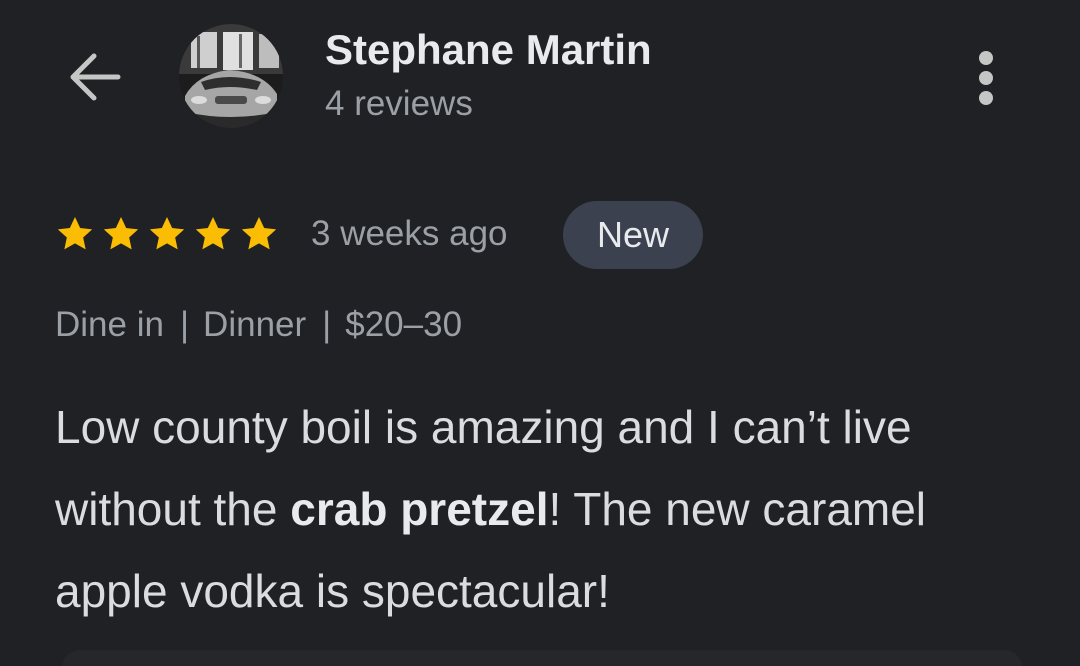 The height and width of the screenshot is (666, 1080). I want to click on photo-card-edge, so click(542, 658).